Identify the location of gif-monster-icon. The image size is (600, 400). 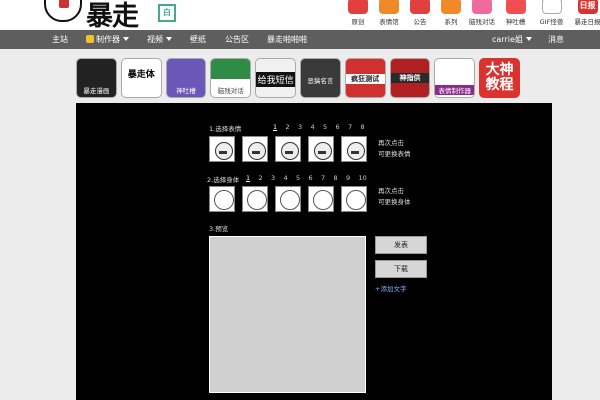
(551, 7).